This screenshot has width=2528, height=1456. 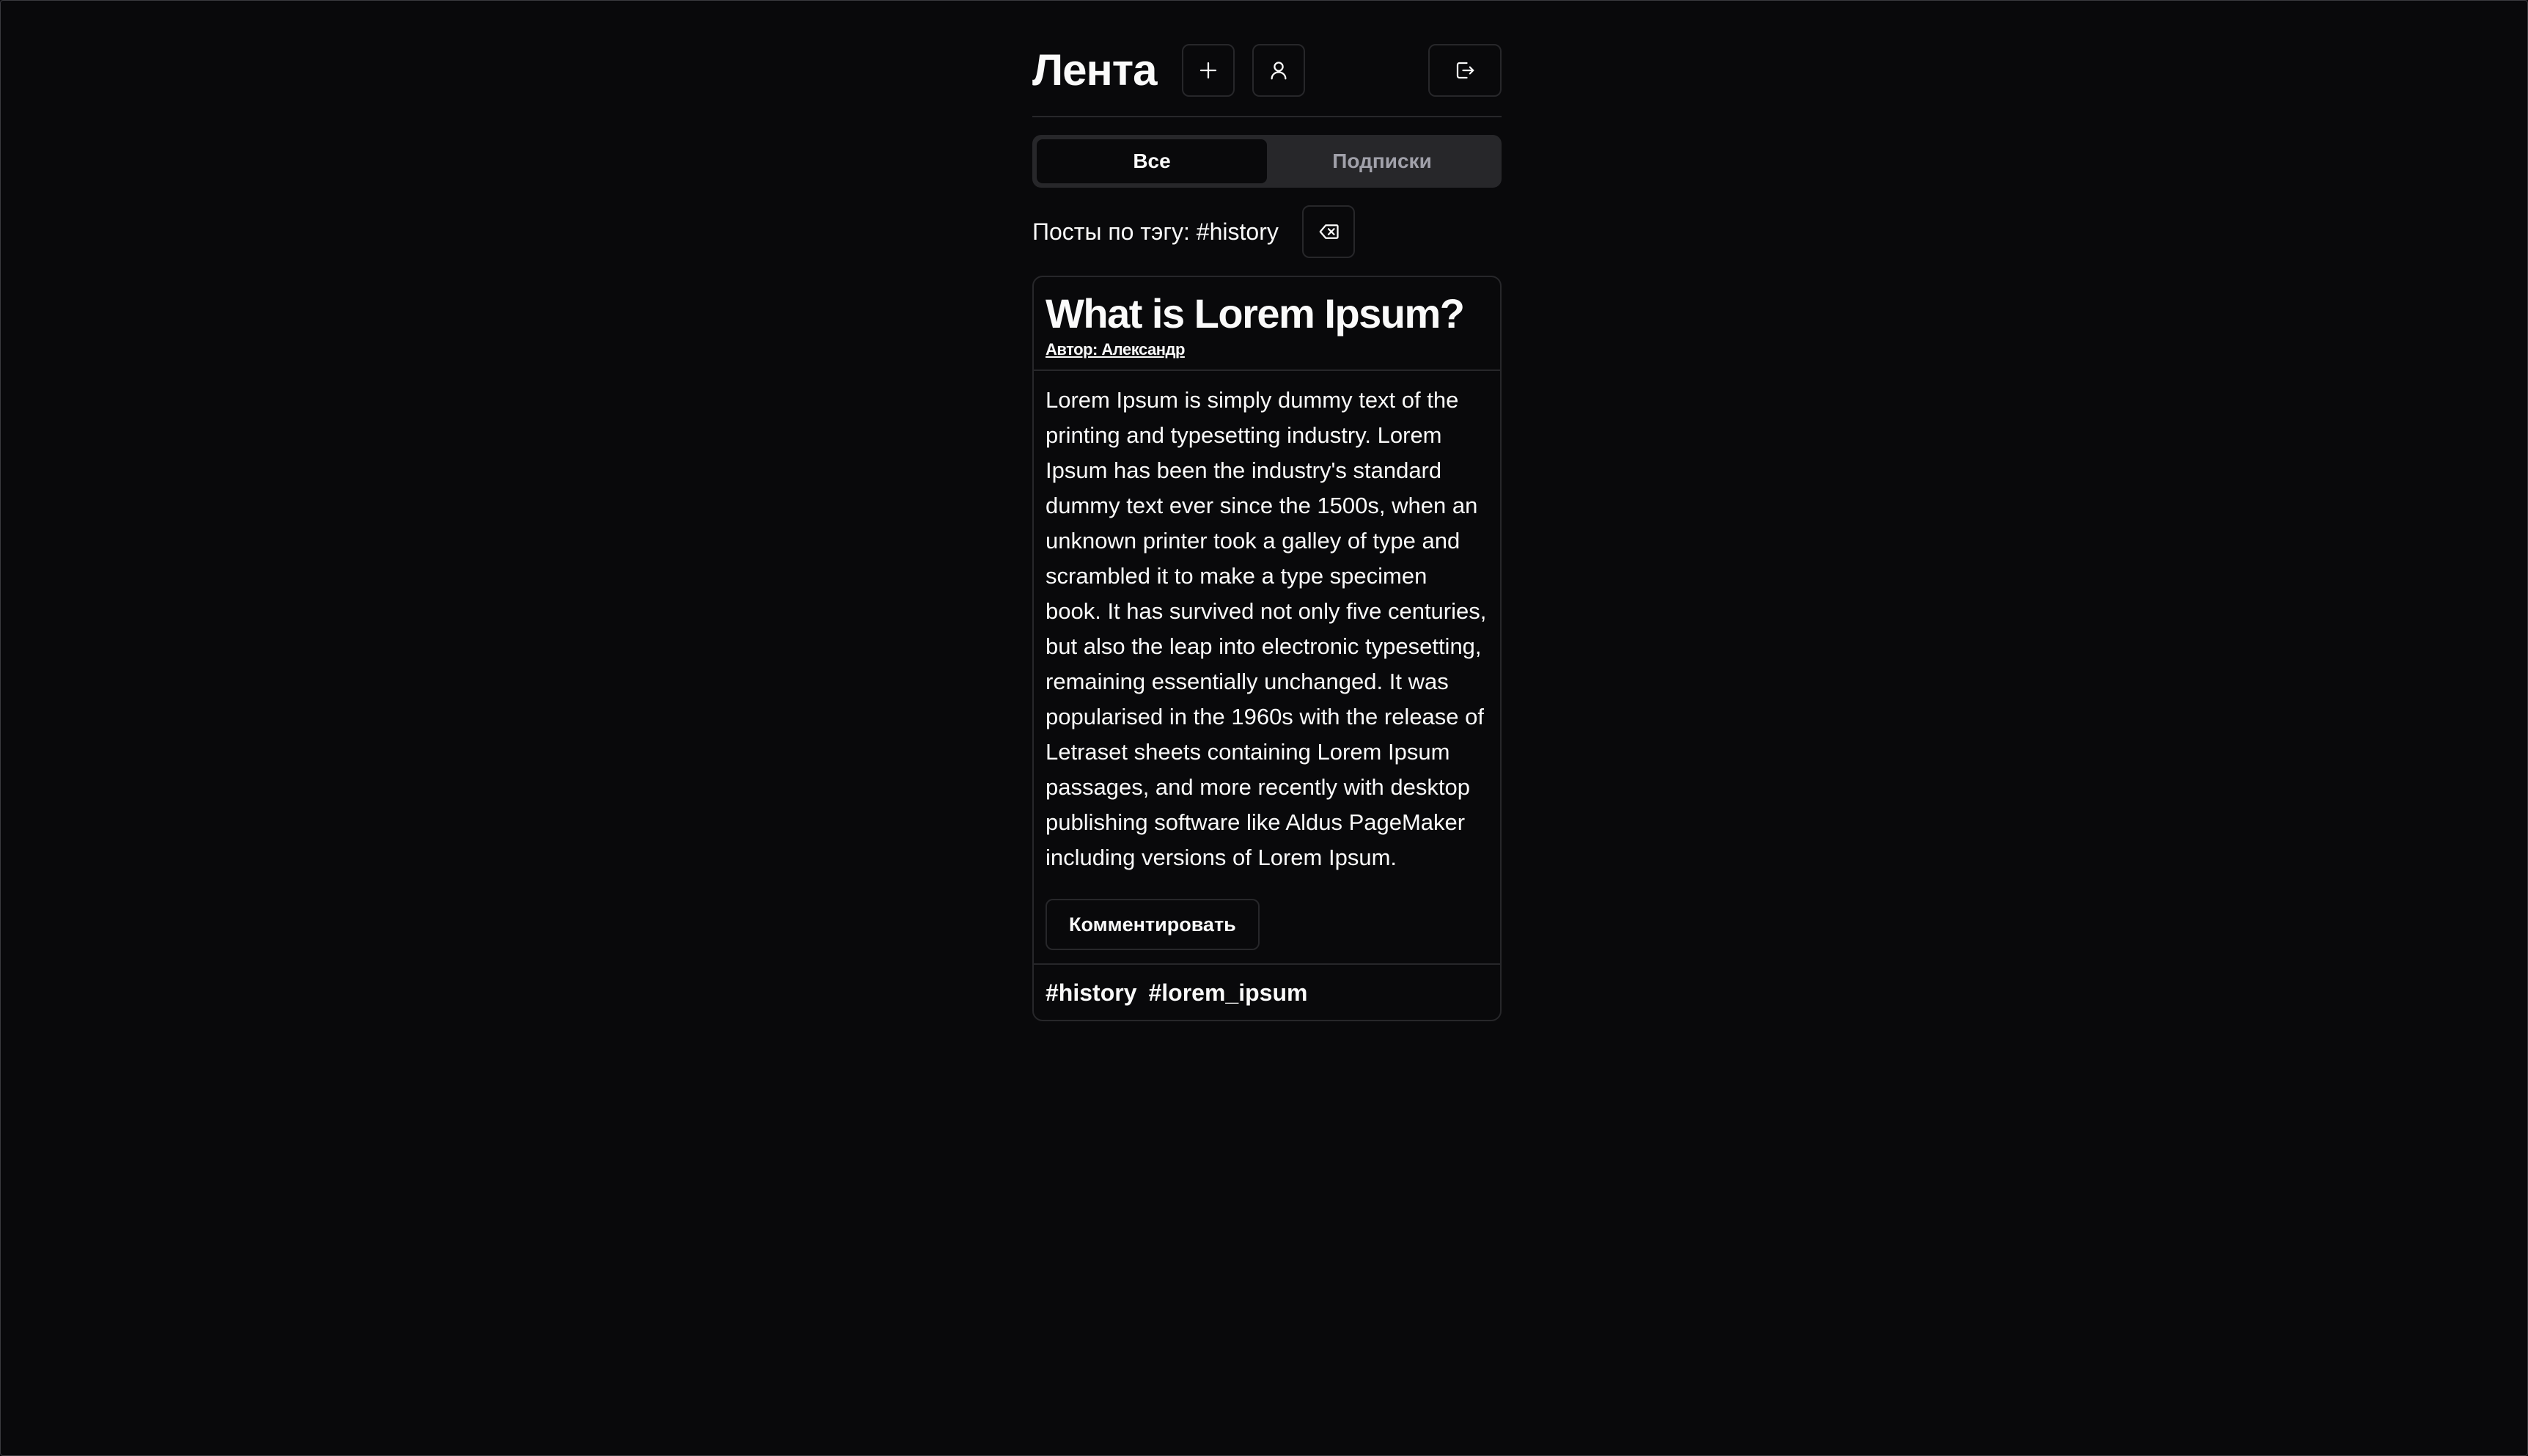 I want to click on log-out-icon, so click(x=1465, y=70).